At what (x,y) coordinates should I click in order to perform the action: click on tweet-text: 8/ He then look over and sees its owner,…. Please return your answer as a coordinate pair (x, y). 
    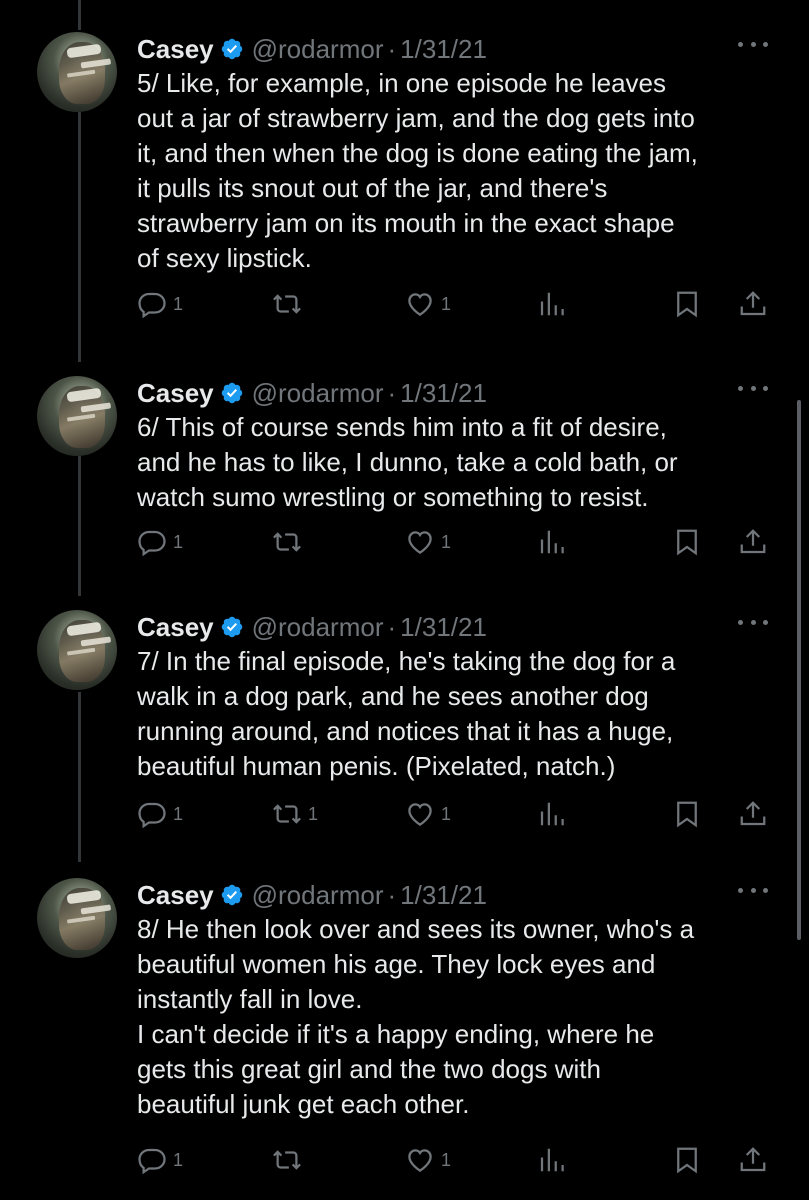
    Looking at the image, I should click on (416, 1016).